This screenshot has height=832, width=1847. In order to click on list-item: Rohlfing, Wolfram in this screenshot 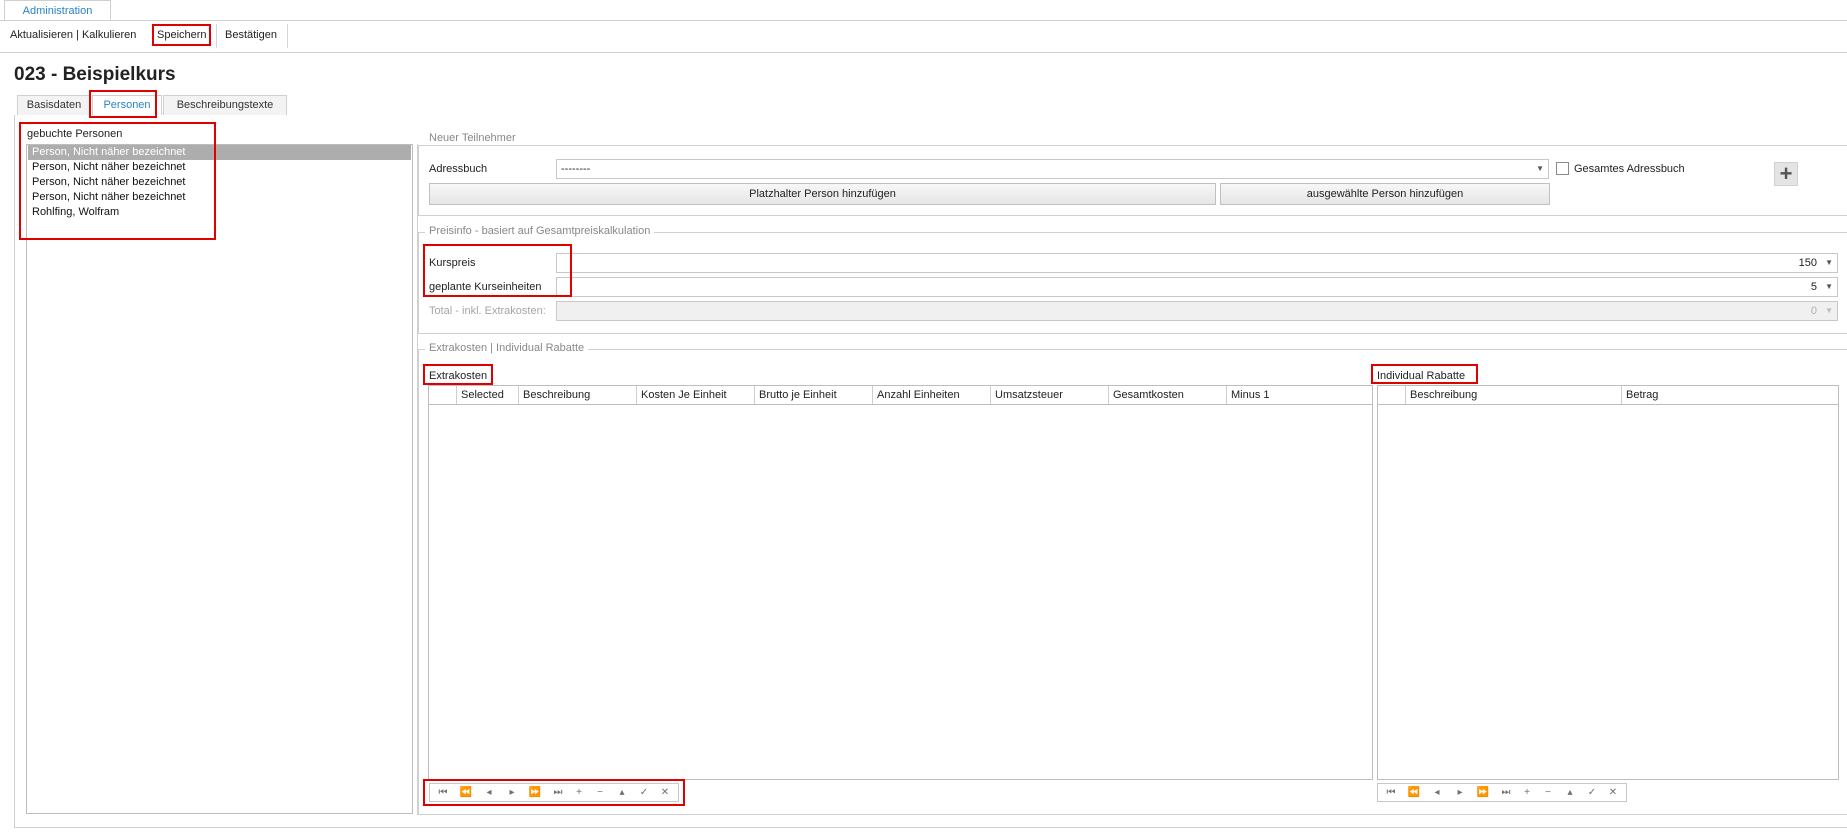, I will do `click(219, 212)`.